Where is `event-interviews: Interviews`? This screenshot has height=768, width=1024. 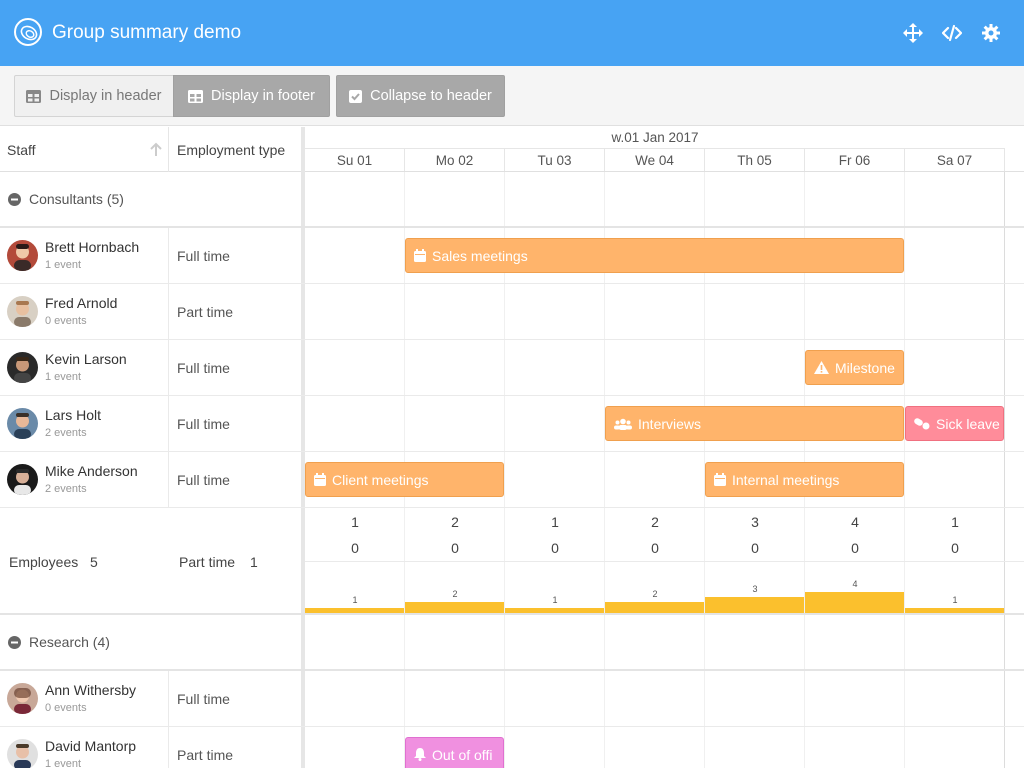 event-interviews: Interviews is located at coordinates (754, 423).